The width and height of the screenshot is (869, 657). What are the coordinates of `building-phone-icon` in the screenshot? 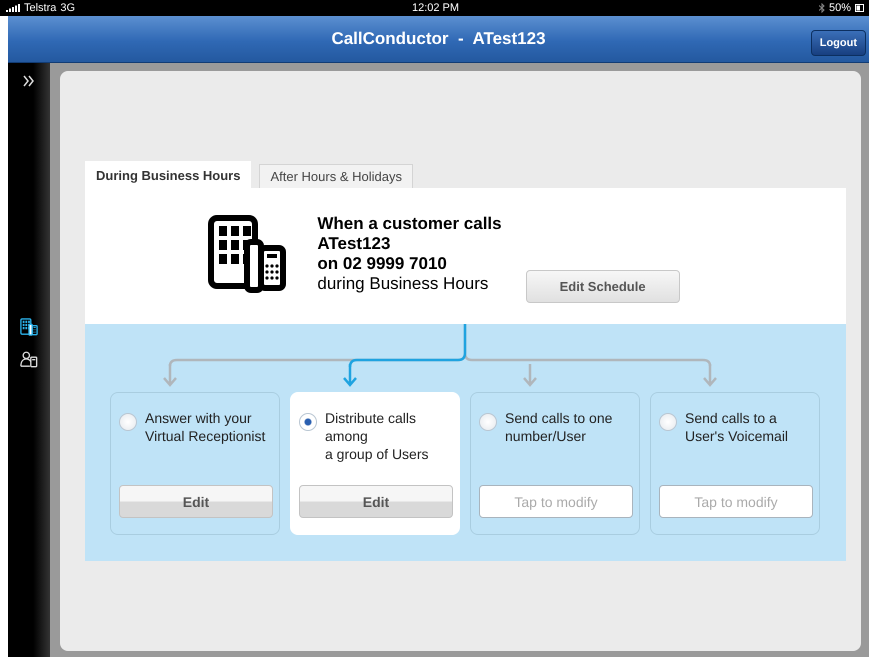 It's located at (29, 327).